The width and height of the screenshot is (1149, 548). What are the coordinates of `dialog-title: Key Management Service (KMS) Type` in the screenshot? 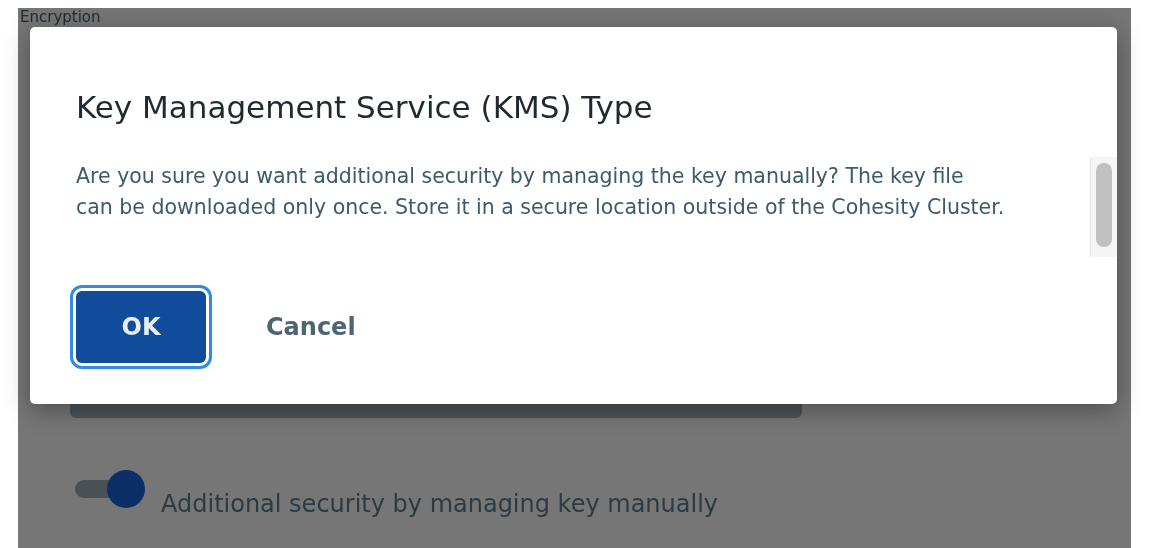 It's located at (365, 107).